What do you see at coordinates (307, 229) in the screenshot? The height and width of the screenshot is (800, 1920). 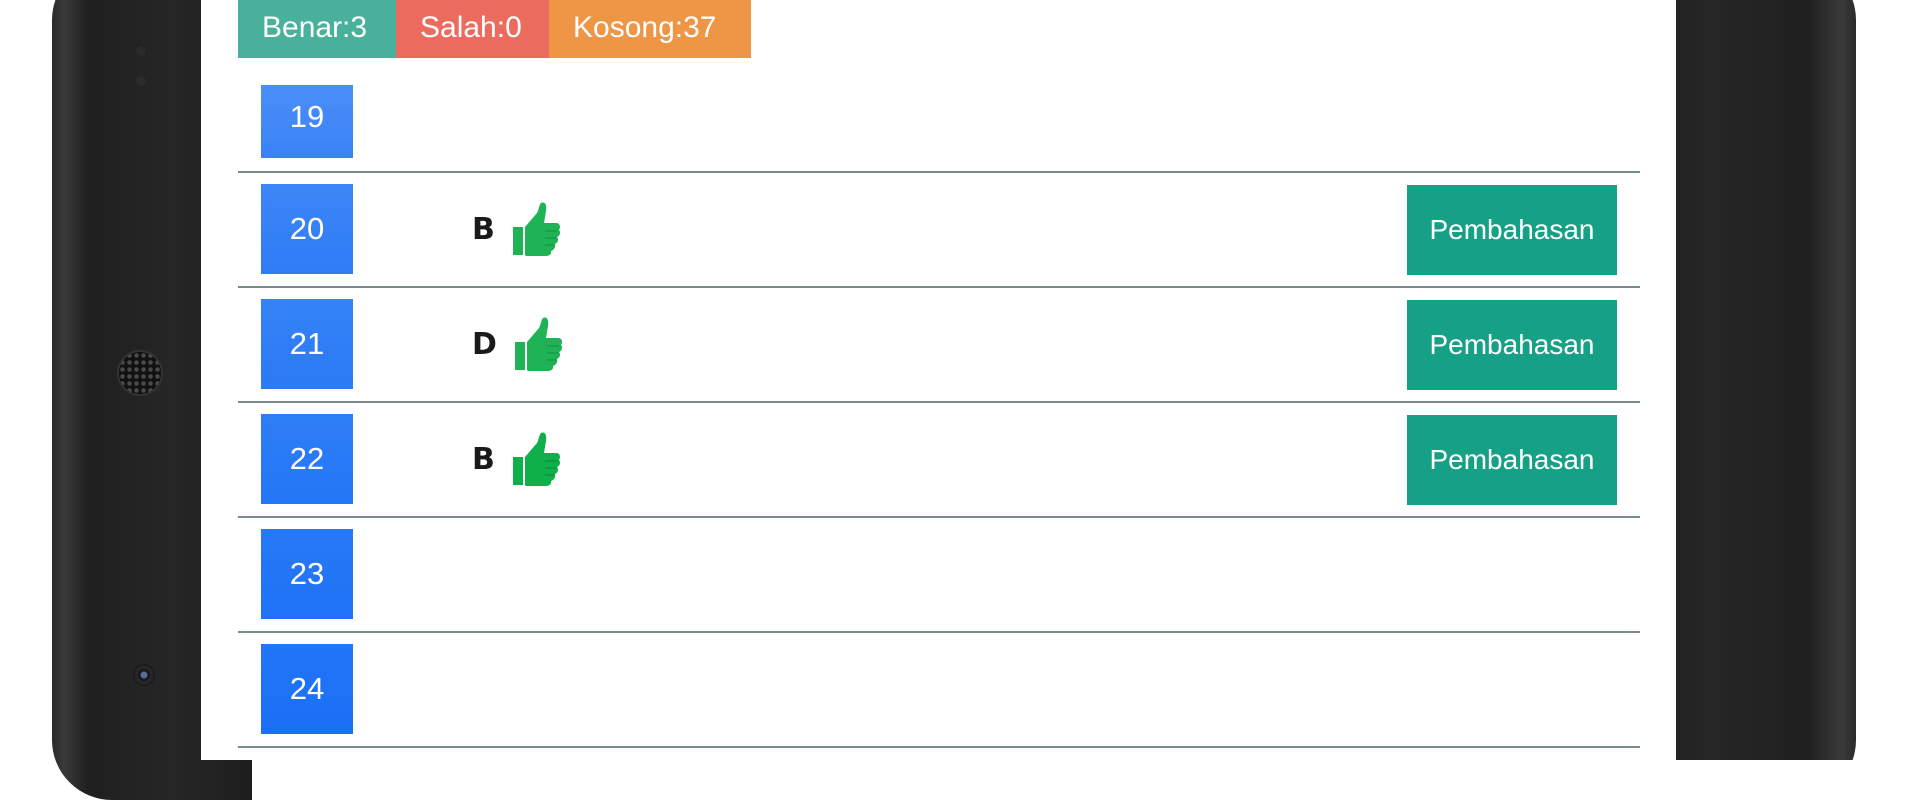 I see `question-number: 20` at bounding box center [307, 229].